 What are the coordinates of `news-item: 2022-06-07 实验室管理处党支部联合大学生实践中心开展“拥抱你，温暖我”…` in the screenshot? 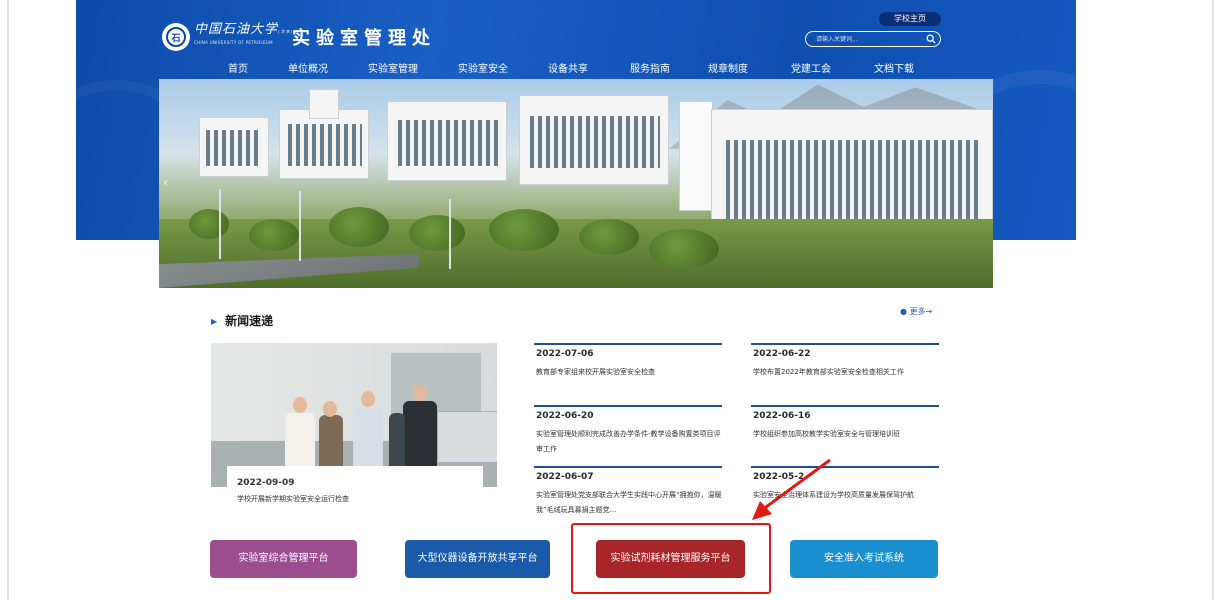 It's located at (628, 496).